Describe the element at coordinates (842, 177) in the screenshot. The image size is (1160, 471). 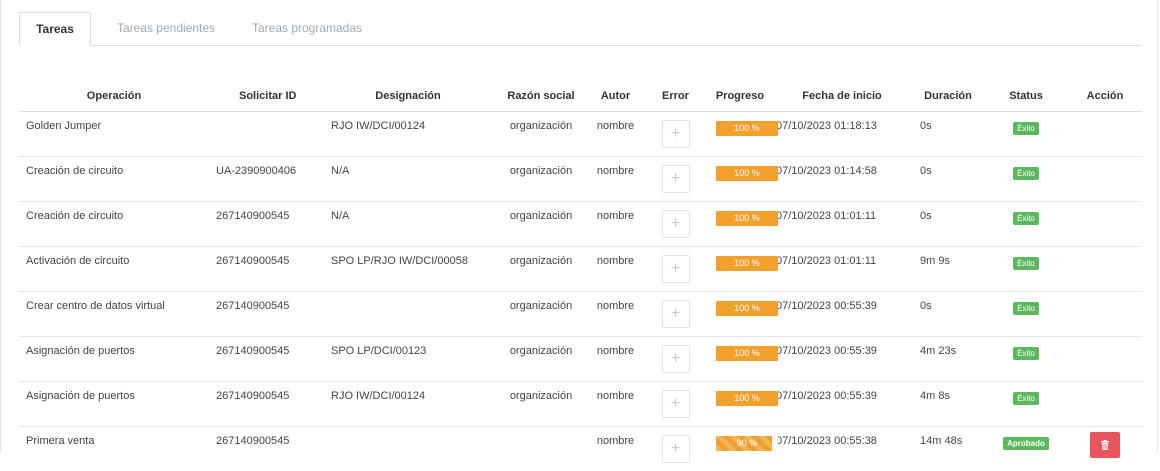
I see `cell-fecha: 07/10/2023 01:14:58` at that location.